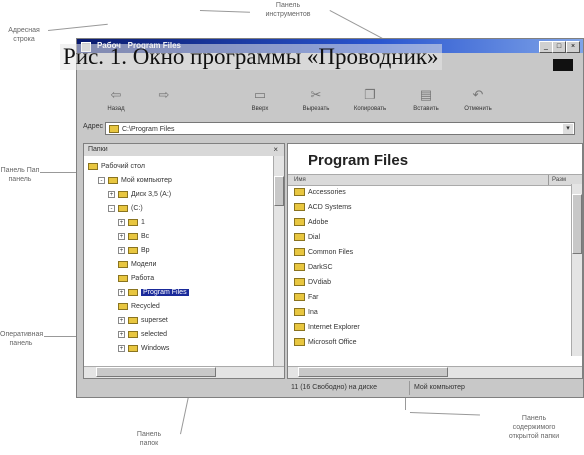 The height and width of the screenshot is (455, 584). Describe the element at coordinates (313, 312) in the screenshot. I see `list-item-label: Ina` at that location.